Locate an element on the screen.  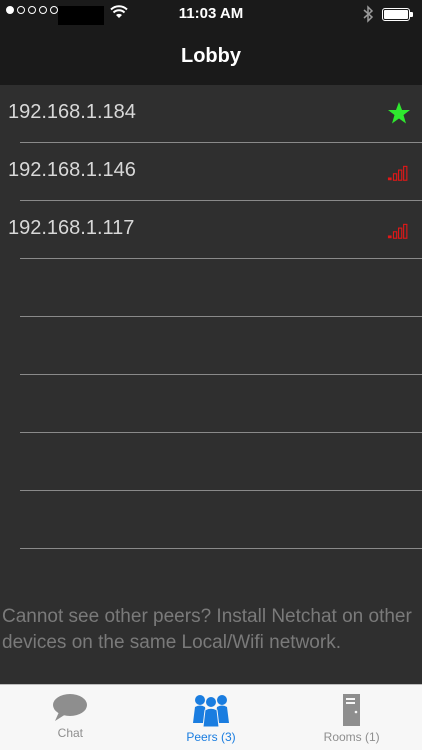
tab-peers: Peers (3) is located at coordinates (211, 717).